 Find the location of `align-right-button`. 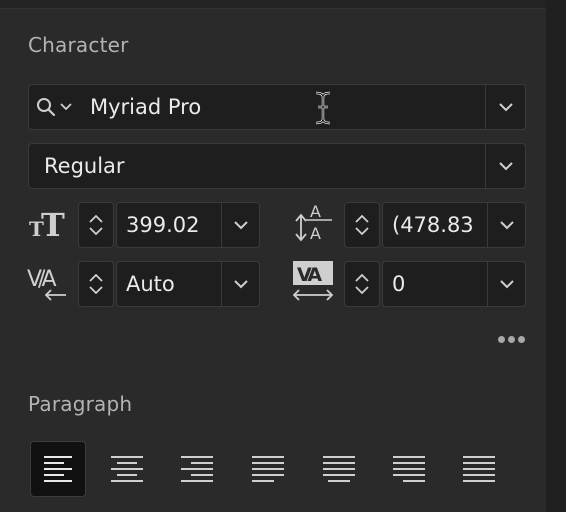

align-right-button is located at coordinates (197, 469).